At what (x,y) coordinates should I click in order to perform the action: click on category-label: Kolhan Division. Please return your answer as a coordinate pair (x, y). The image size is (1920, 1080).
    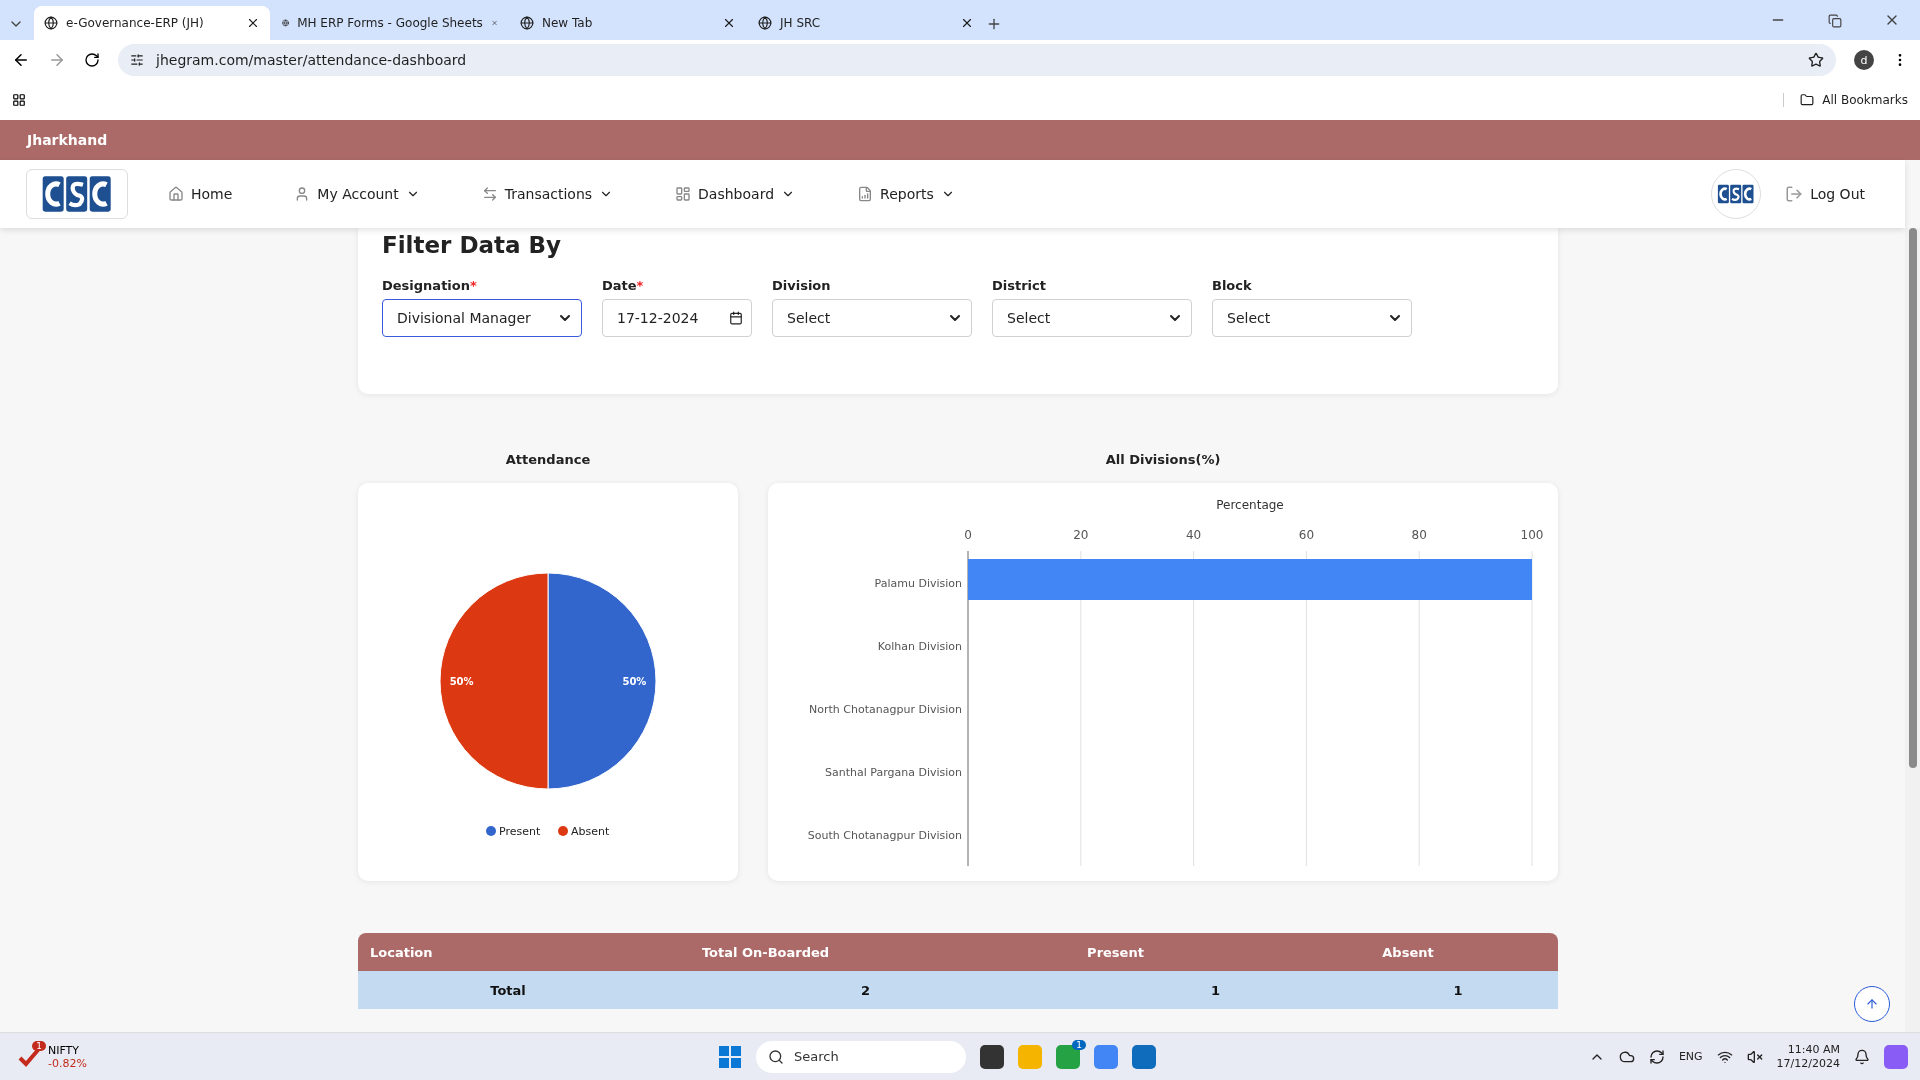
    Looking at the image, I should click on (919, 646).